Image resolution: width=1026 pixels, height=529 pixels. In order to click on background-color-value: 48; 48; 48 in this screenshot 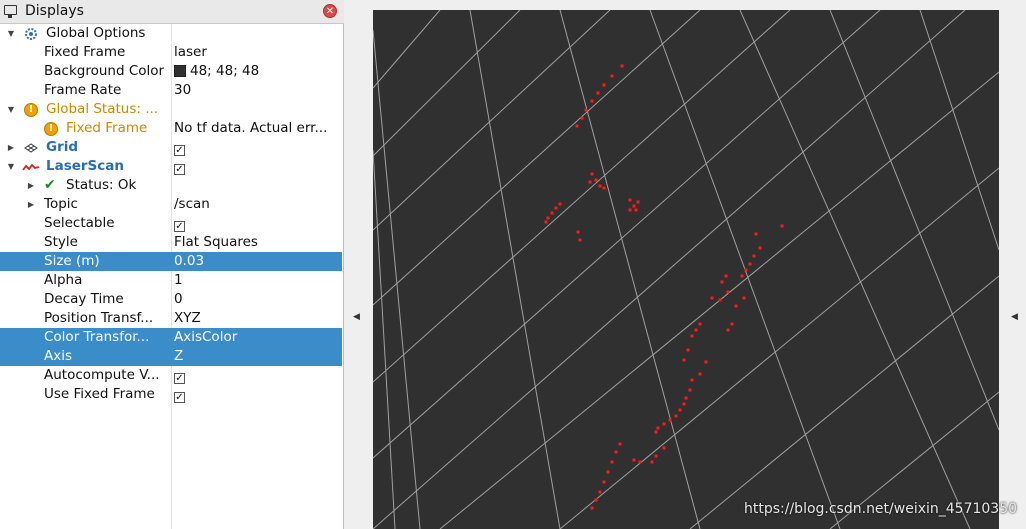, I will do `click(225, 71)`.